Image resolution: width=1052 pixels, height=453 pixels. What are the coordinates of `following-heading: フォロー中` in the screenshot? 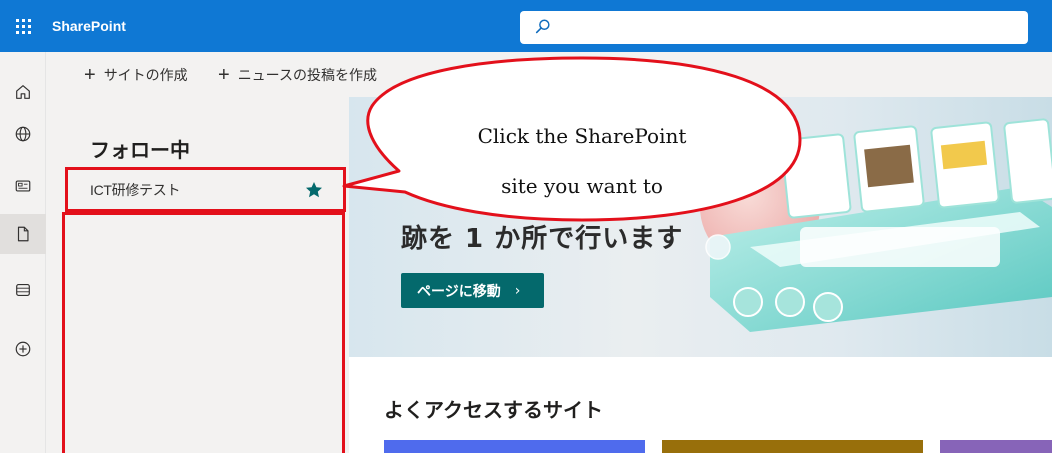 It's located at (140, 150).